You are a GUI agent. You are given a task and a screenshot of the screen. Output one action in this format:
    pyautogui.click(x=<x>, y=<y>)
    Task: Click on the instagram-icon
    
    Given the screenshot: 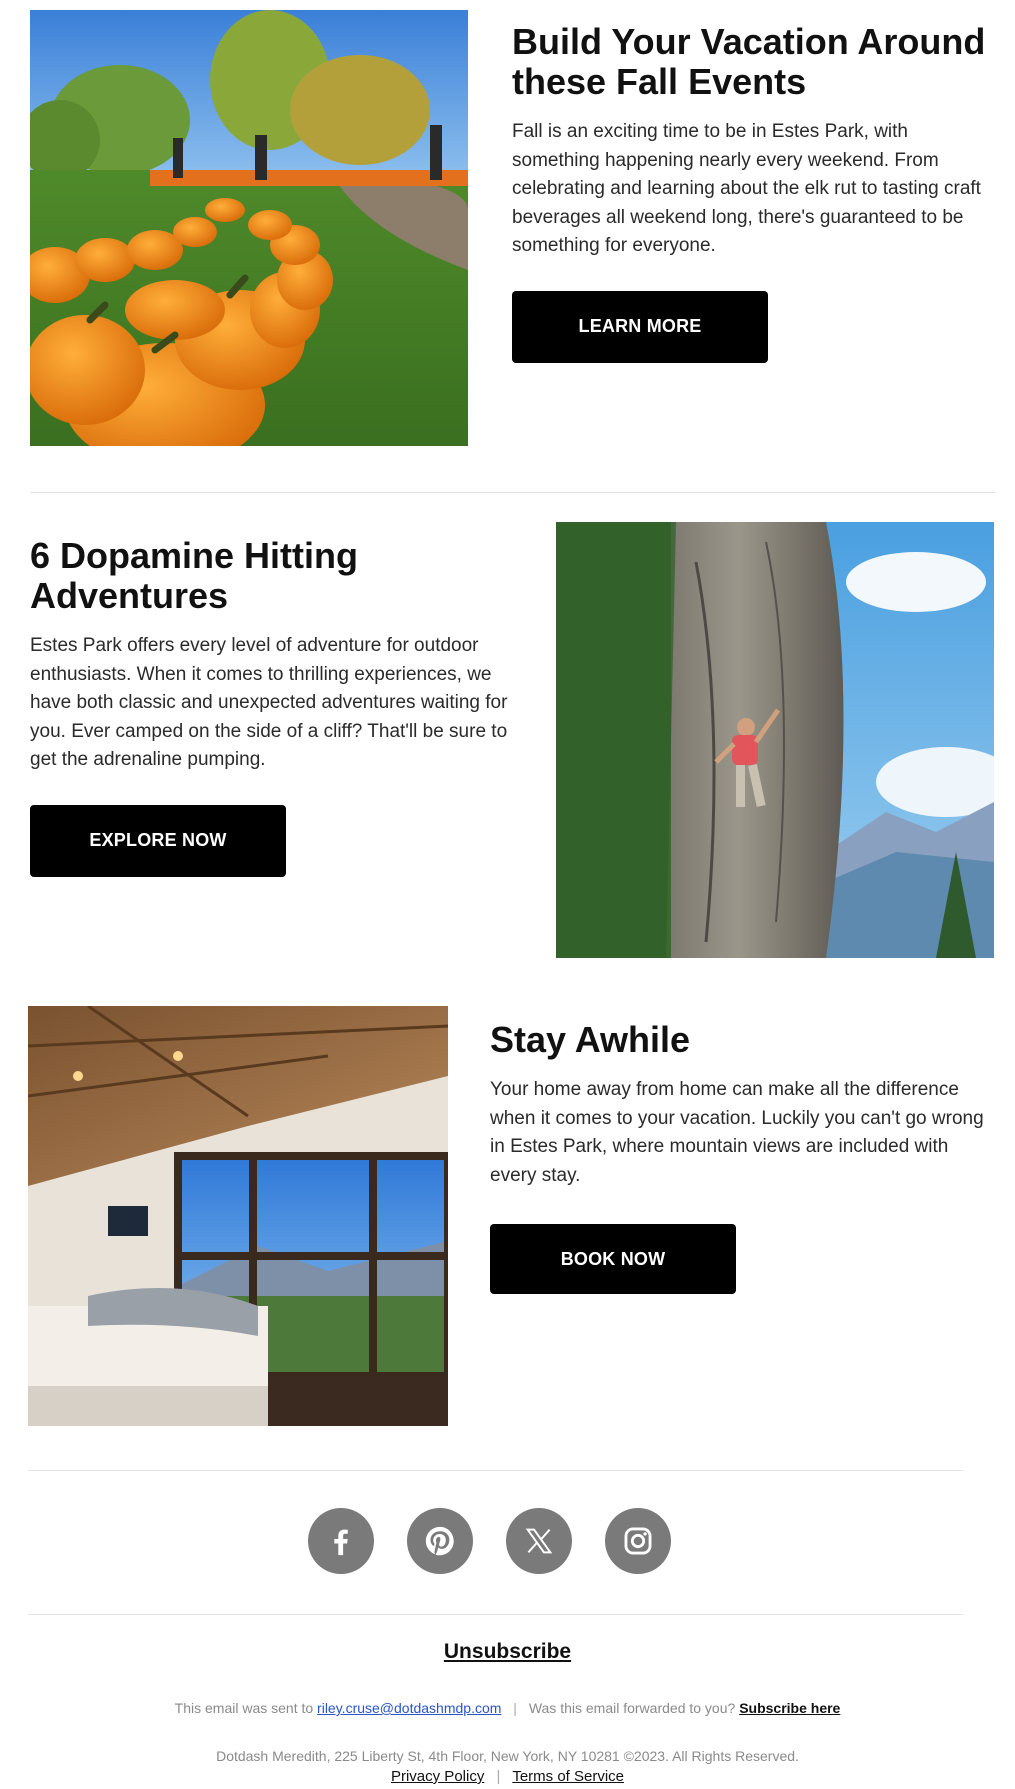 What is the action you would take?
    pyautogui.click(x=638, y=1541)
    